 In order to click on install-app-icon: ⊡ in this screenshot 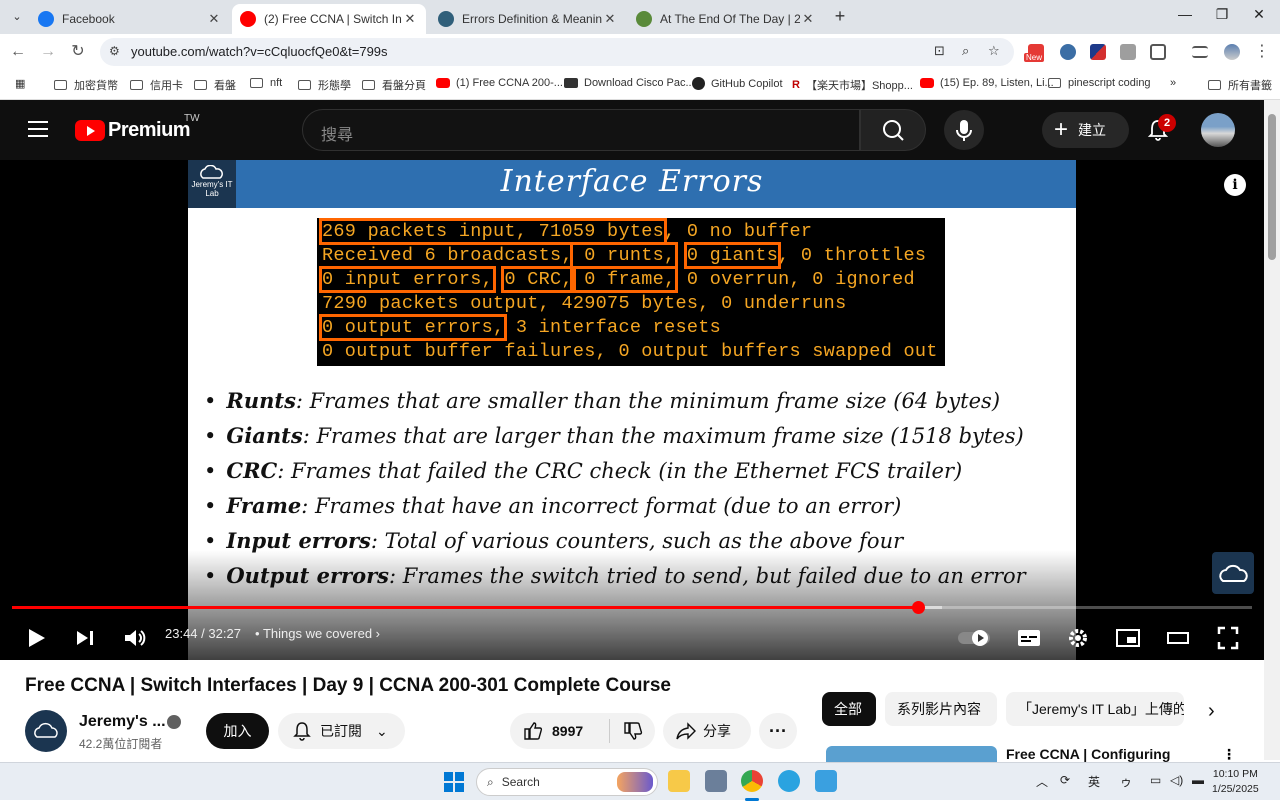, I will do `click(939, 51)`.